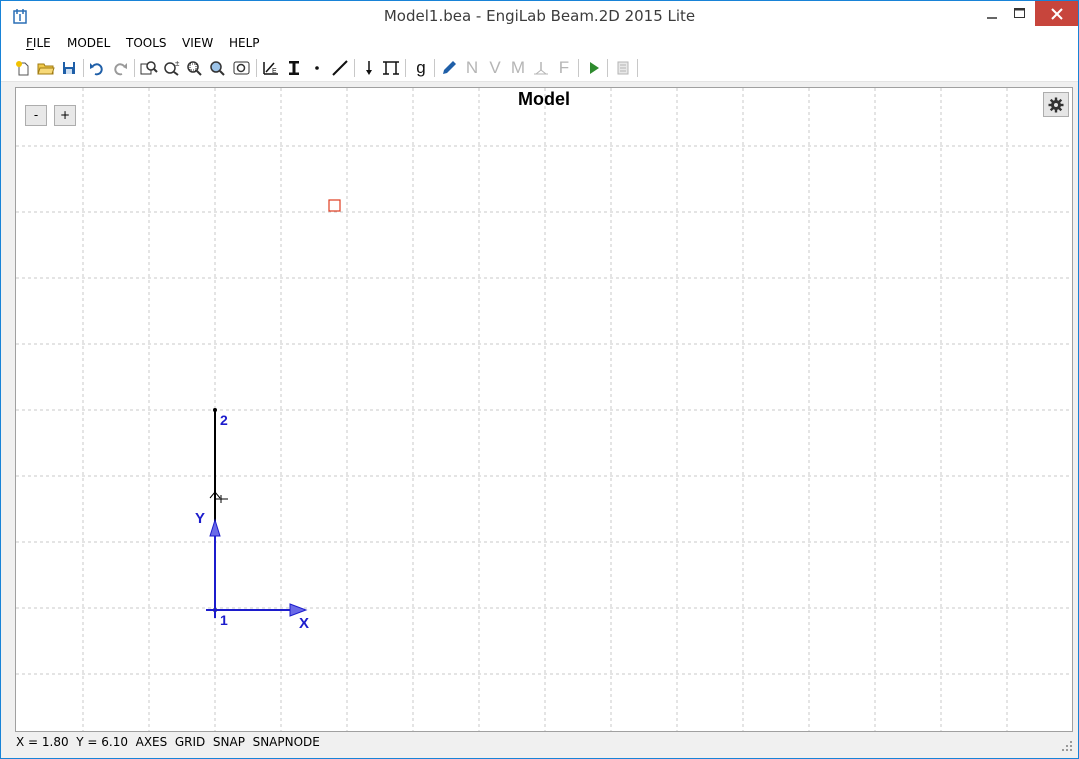 The width and height of the screenshot is (1079, 759). I want to click on menu-model: MODEL, so click(88, 43).